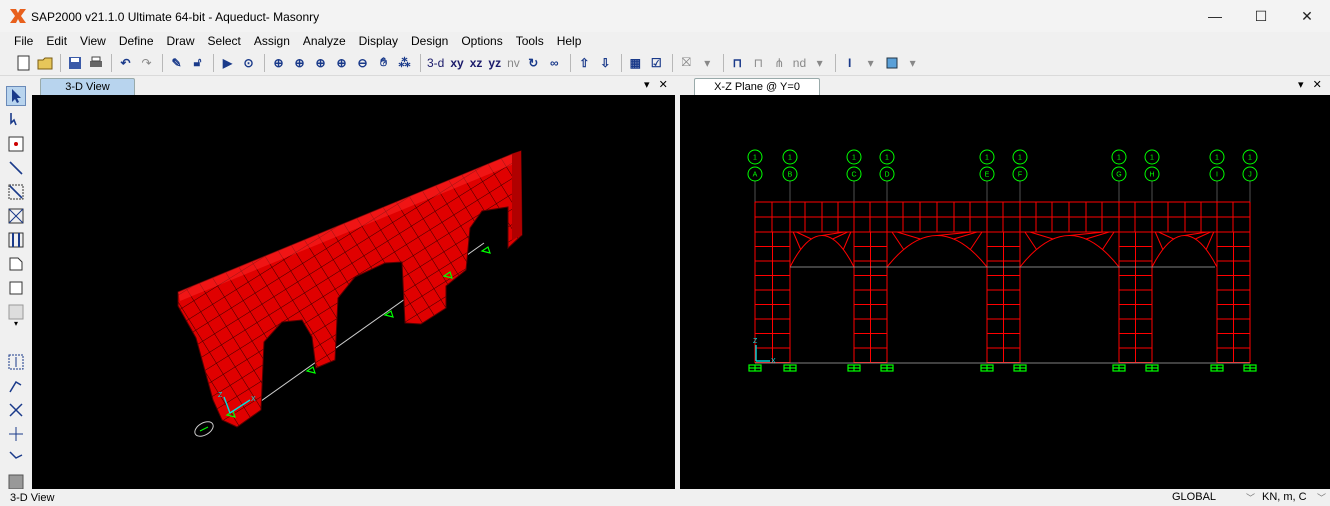 The width and height of the screenshot is (1330, 506). I want to click on grid-bubble-label: F, so click(1020, 175).